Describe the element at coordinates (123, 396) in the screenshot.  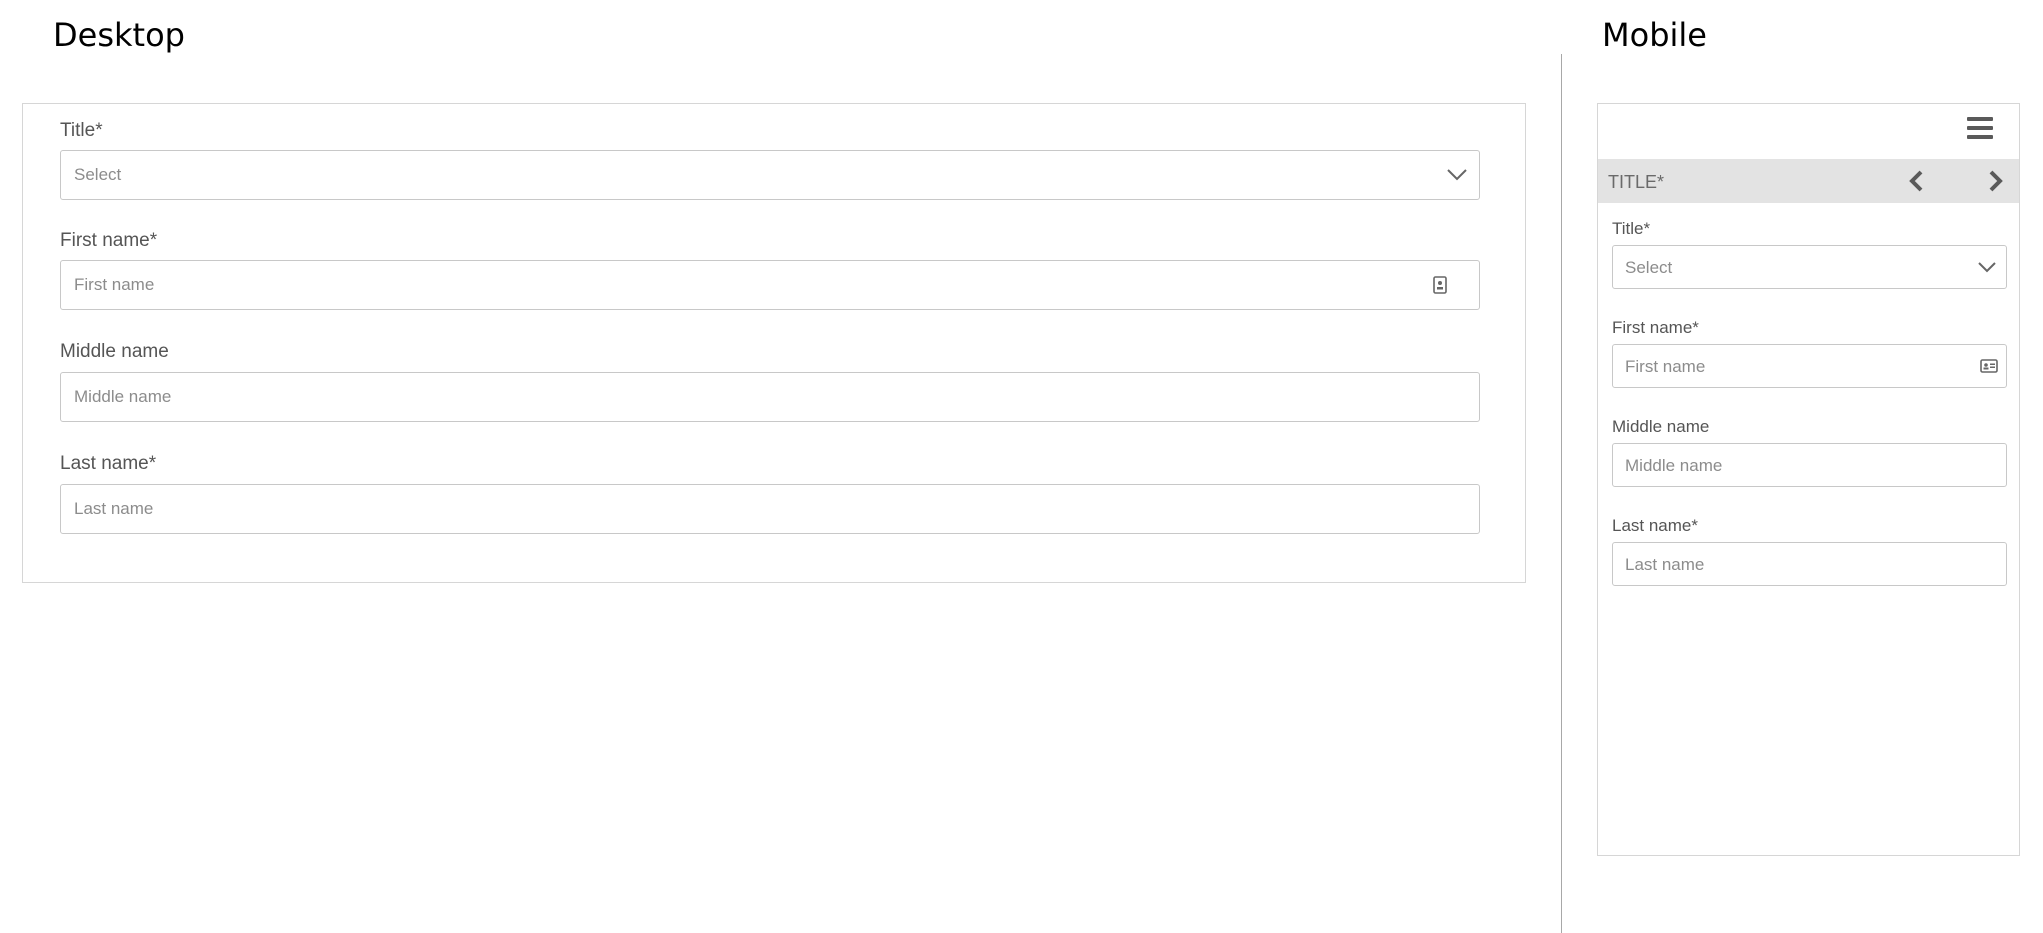
I see `middle-name-placeholder: Middle name` at that location.